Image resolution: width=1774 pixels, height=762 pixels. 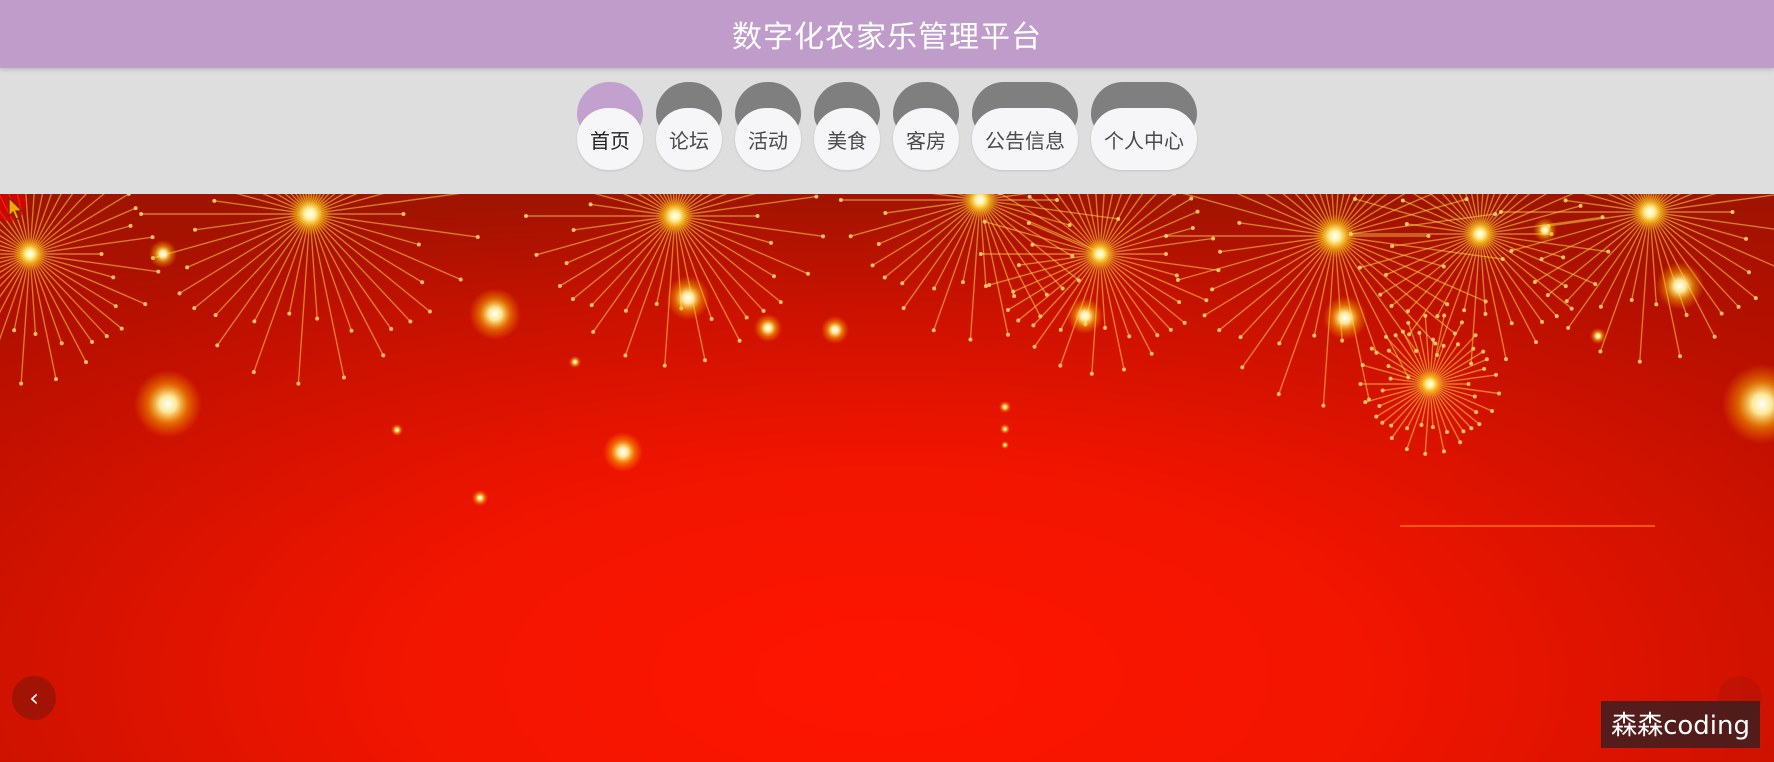 I want to click on chevron-left-icon: ‹, so click(x=34, y=698).